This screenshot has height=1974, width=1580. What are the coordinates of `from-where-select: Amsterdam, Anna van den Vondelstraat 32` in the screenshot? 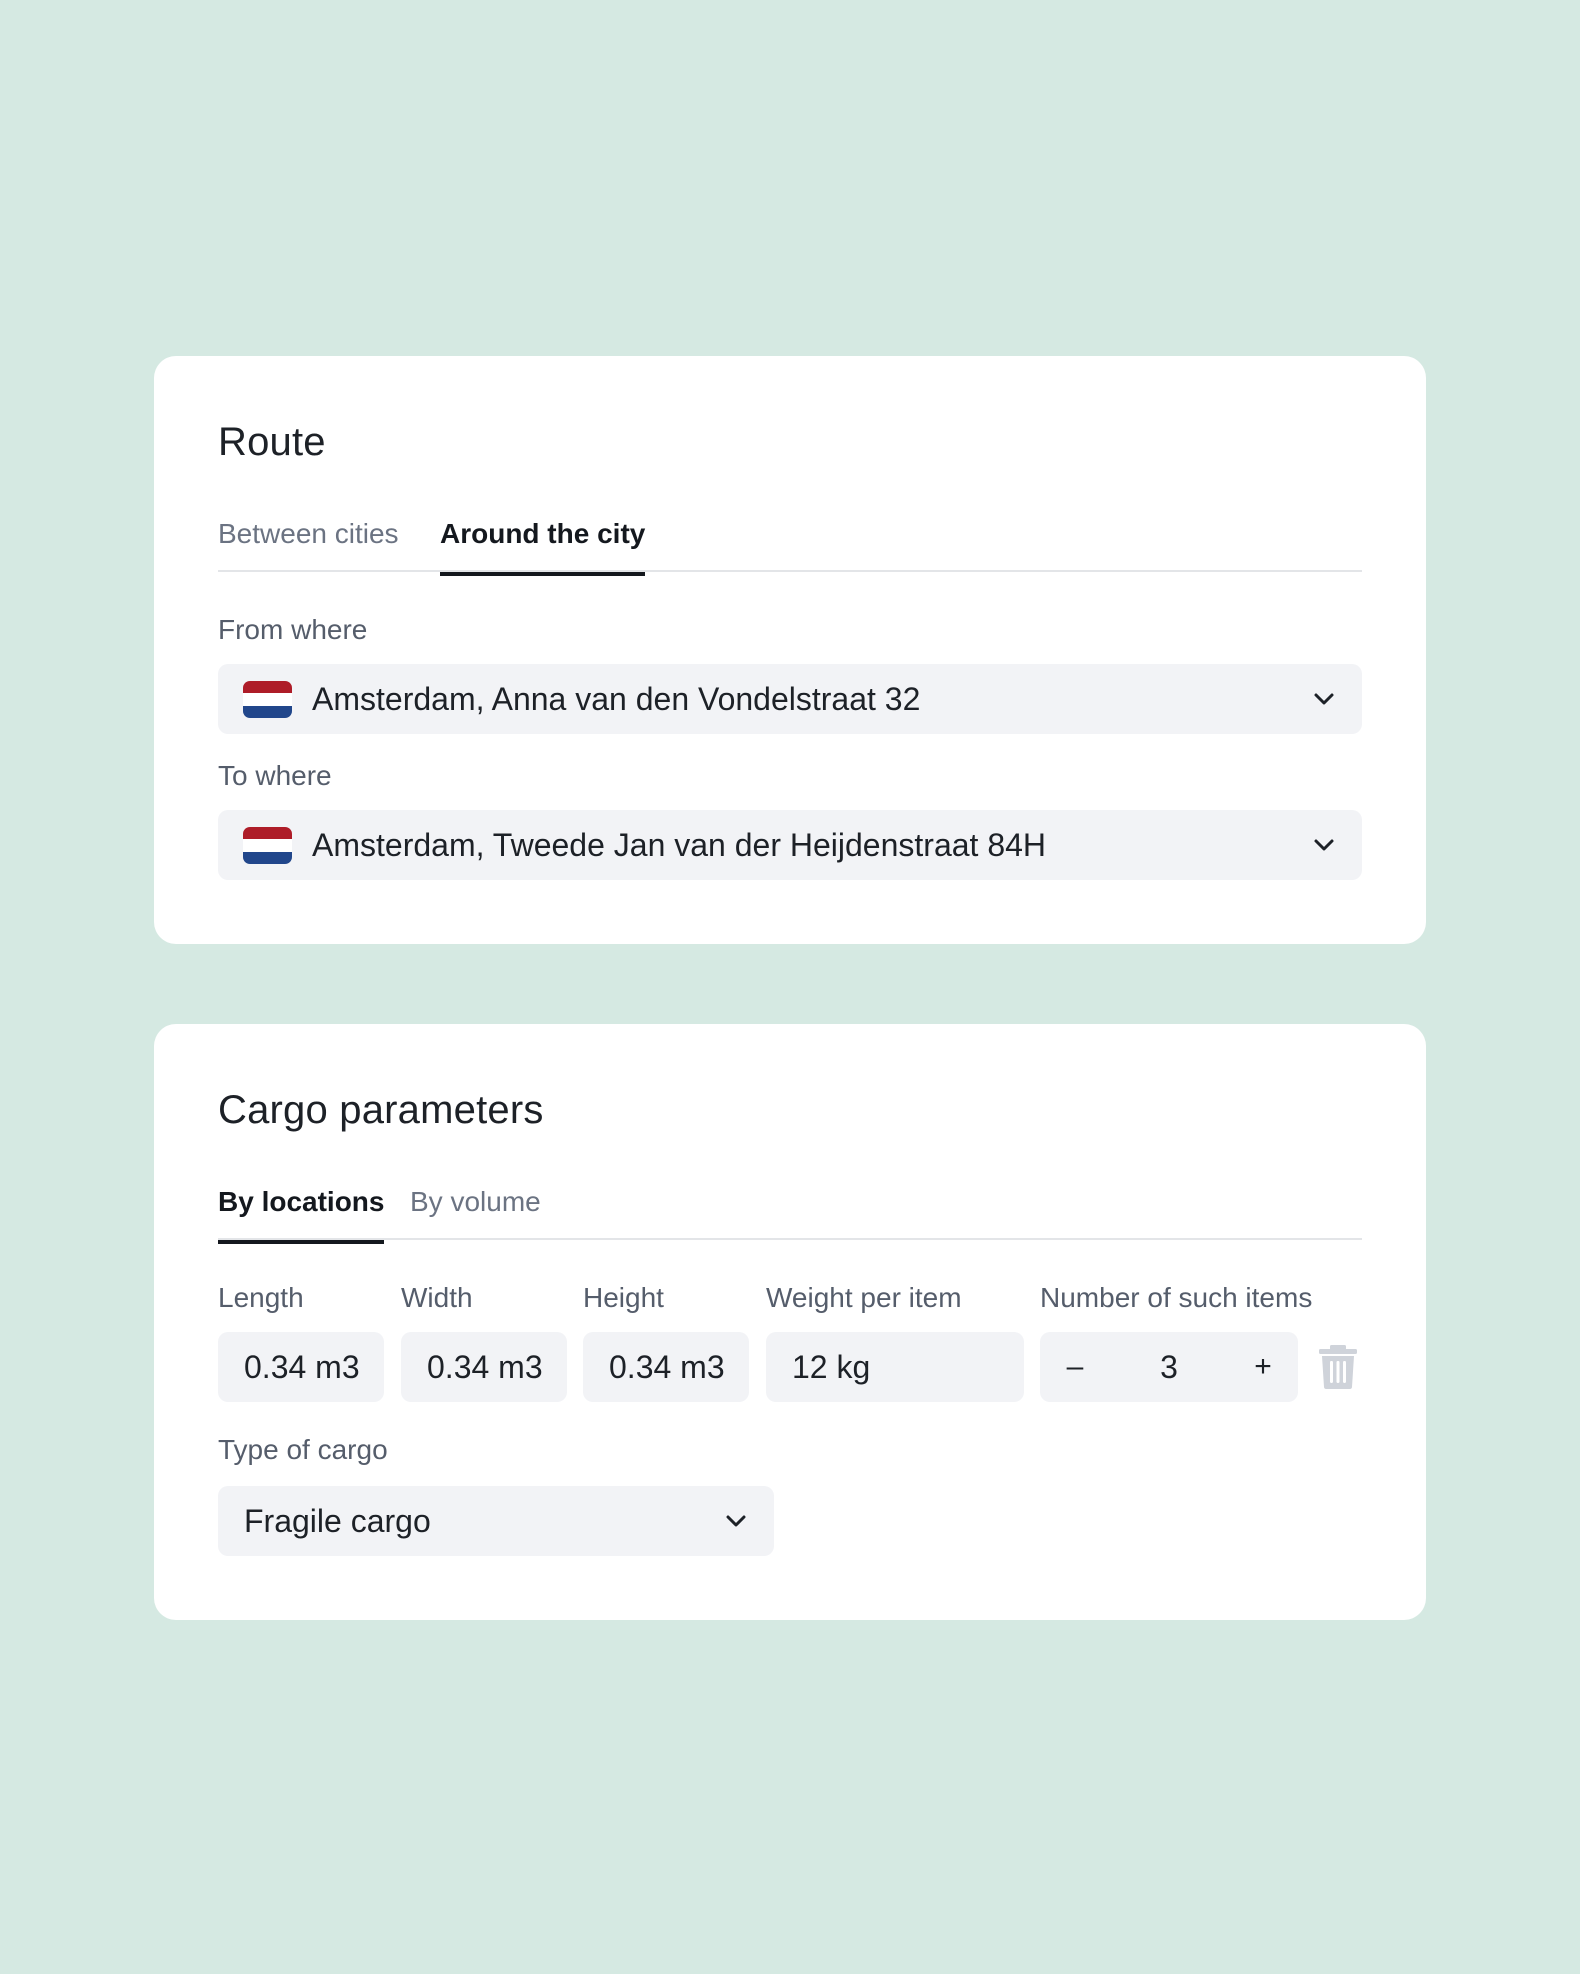 It's located at (790, 699).